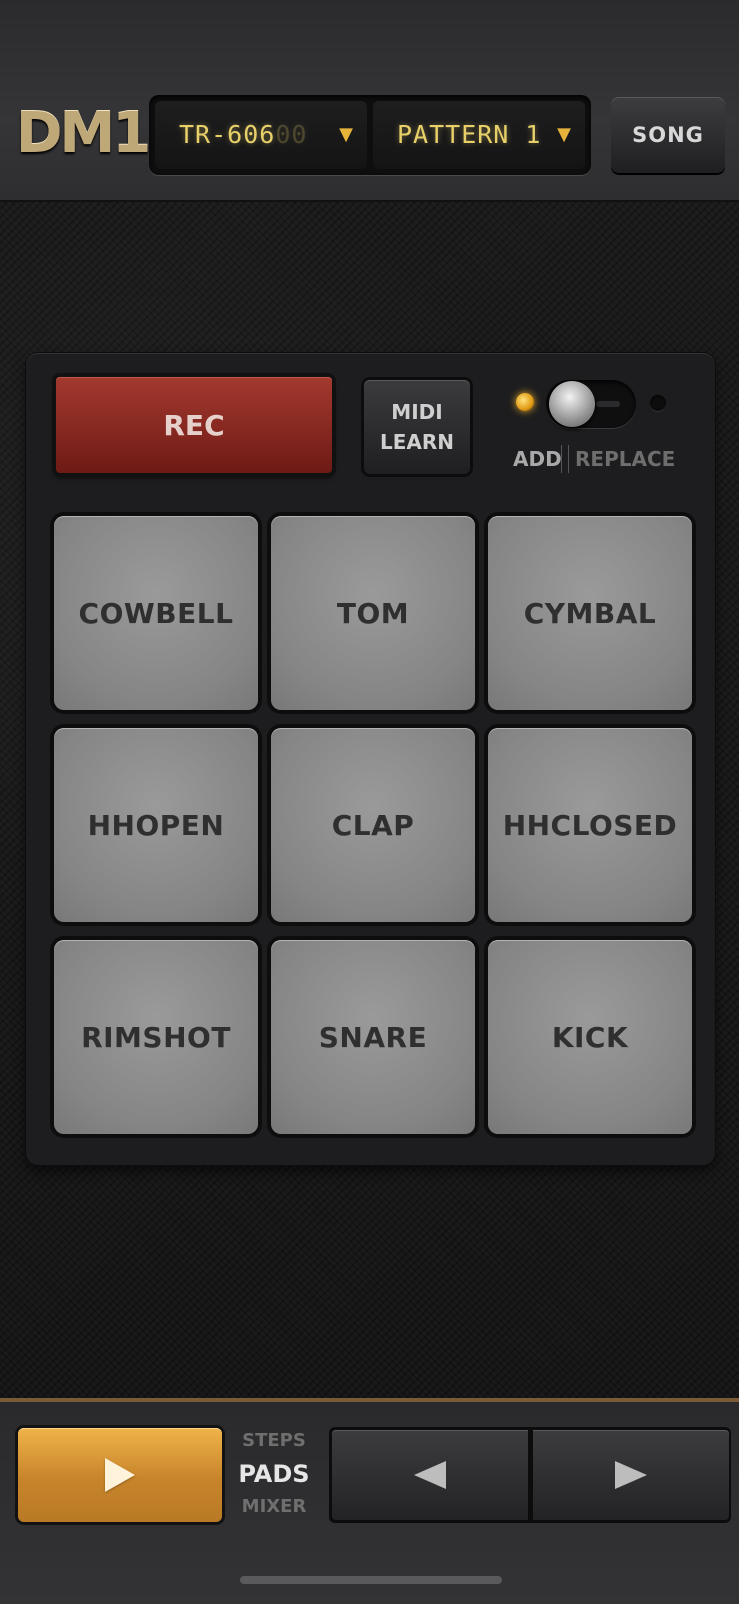  Describe the element at coordinates (194, 425) in the screenshot. I see `rec-button: REC` at that location.